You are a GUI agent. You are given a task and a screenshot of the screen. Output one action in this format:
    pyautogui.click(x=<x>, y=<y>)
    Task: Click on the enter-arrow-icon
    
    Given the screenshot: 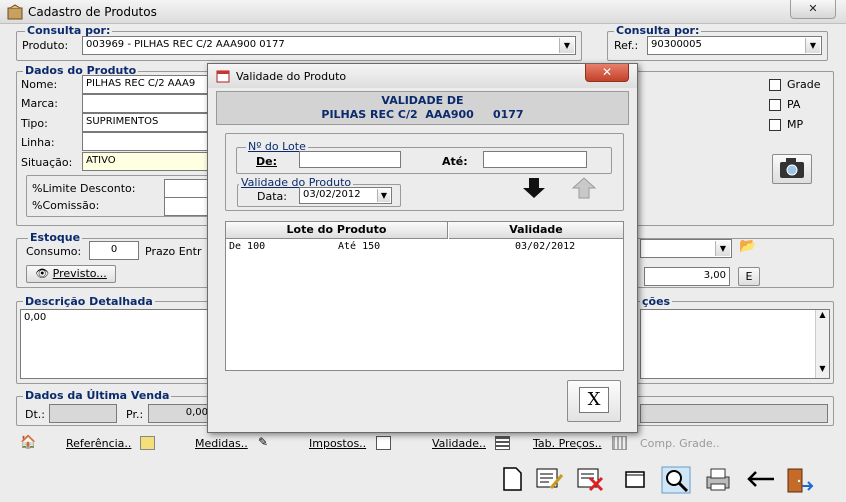 What is the action you would take?
    pyautogui.click(x=759, y=480)
    